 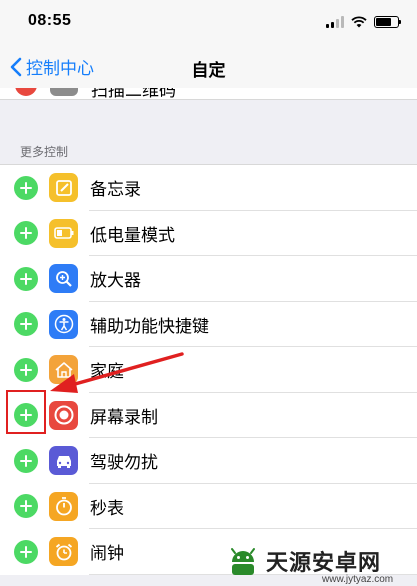 What do you see at coordinates (63, 461) in the screenshot?
I see `car-icon` at bounding box center [63, 461].